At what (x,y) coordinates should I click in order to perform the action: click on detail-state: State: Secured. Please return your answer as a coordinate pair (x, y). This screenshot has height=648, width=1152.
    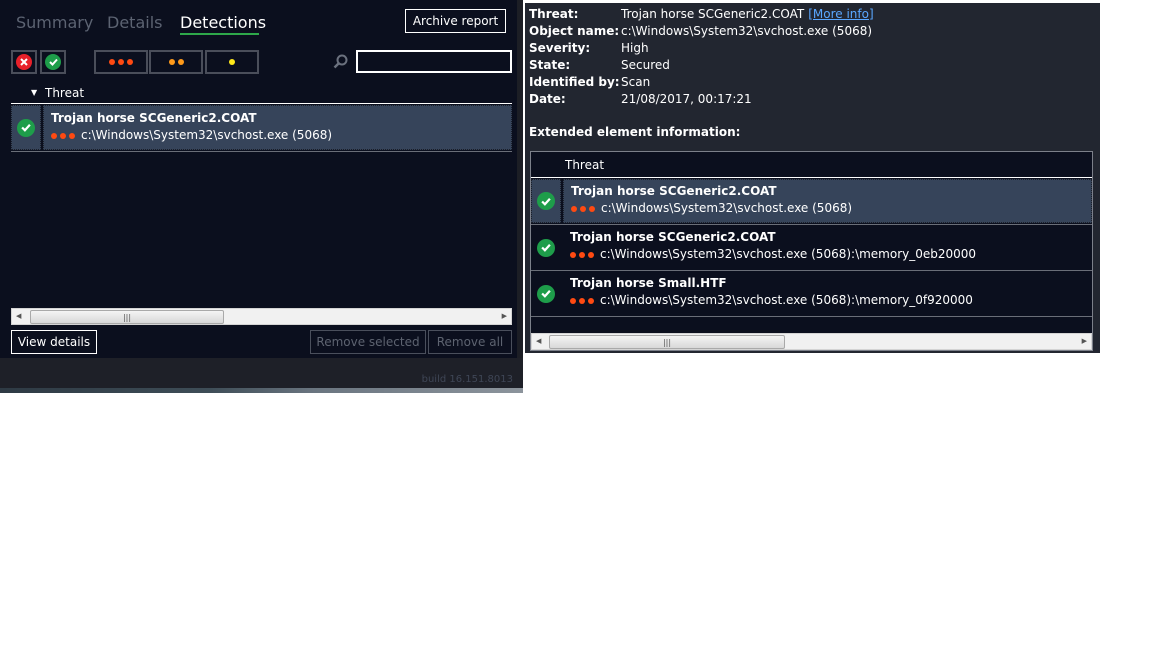
    Looking at the image, I should click on (599, 65).